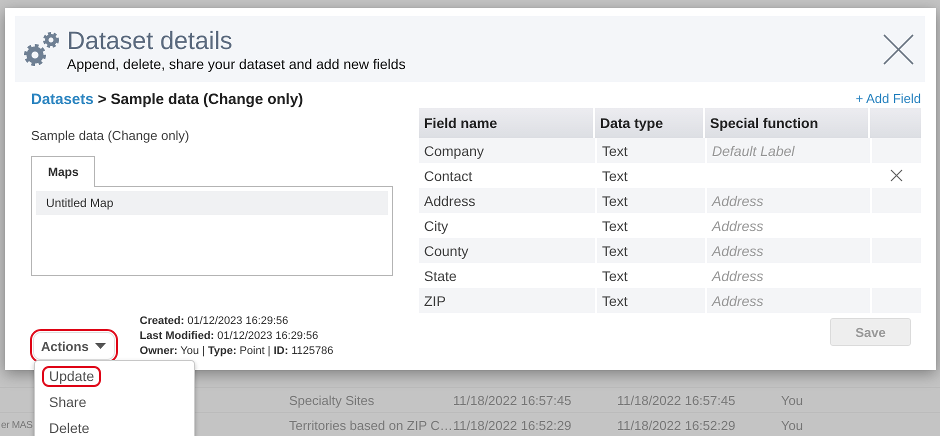 The height and width of the screenshot is (436, 940). I want to click on metadata-line: Created: 01/12/2023 16:29:56, so click(215, 321).